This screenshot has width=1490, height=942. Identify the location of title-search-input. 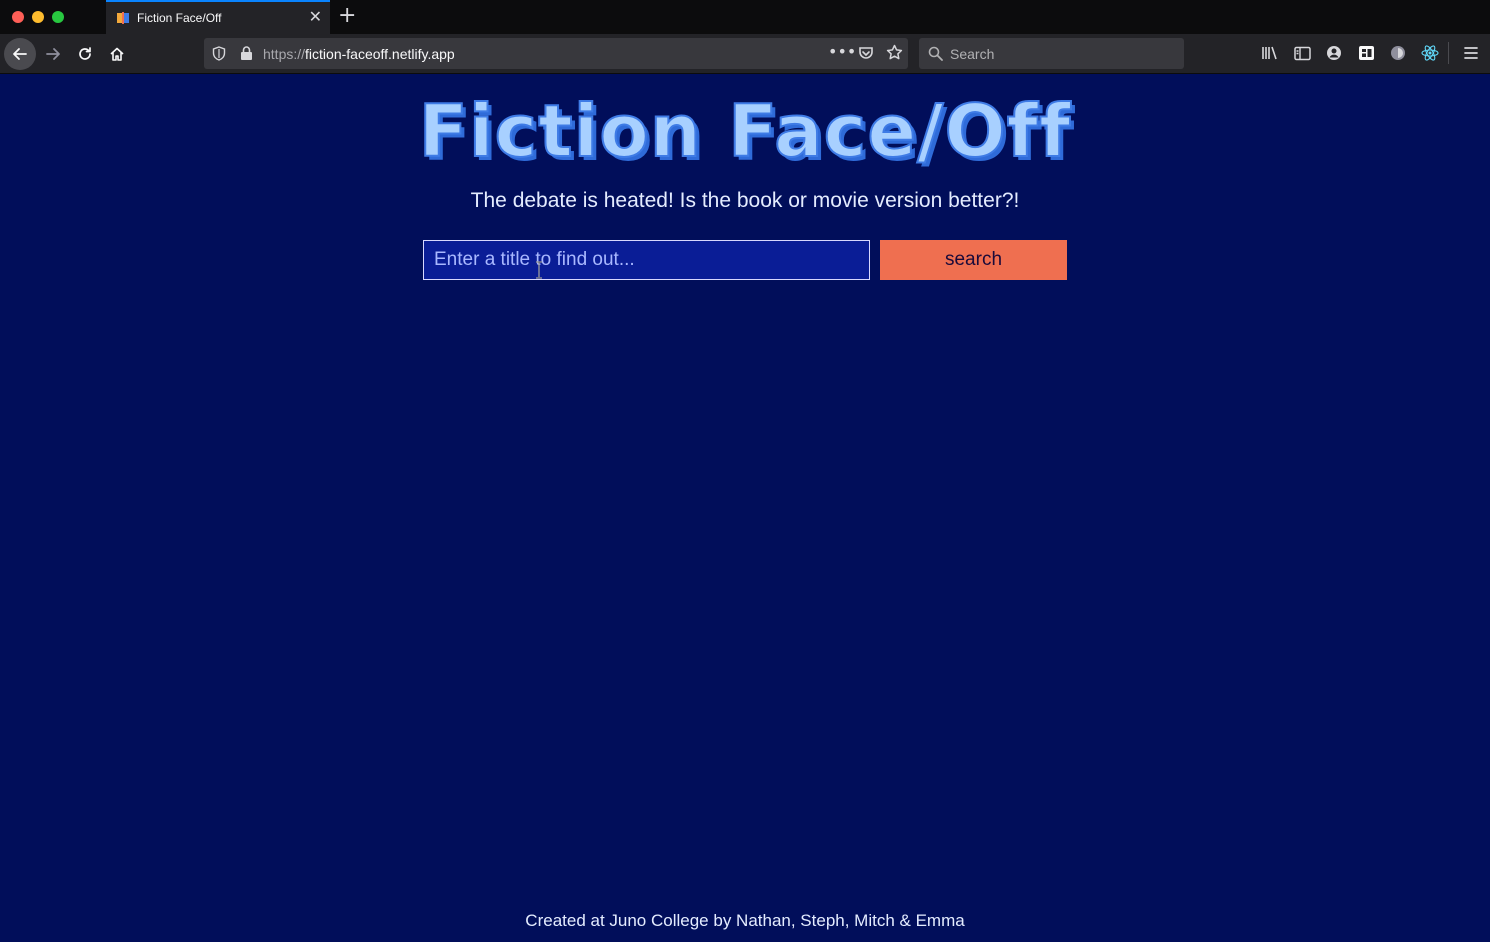
(646, 260).